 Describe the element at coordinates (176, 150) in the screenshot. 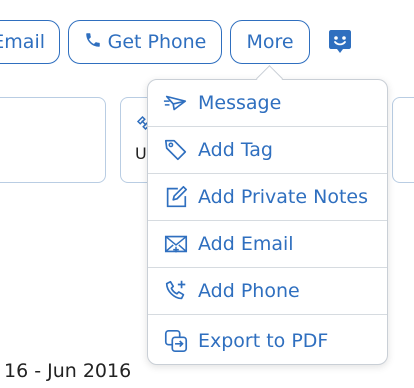

I see `tag-icon` at that location.